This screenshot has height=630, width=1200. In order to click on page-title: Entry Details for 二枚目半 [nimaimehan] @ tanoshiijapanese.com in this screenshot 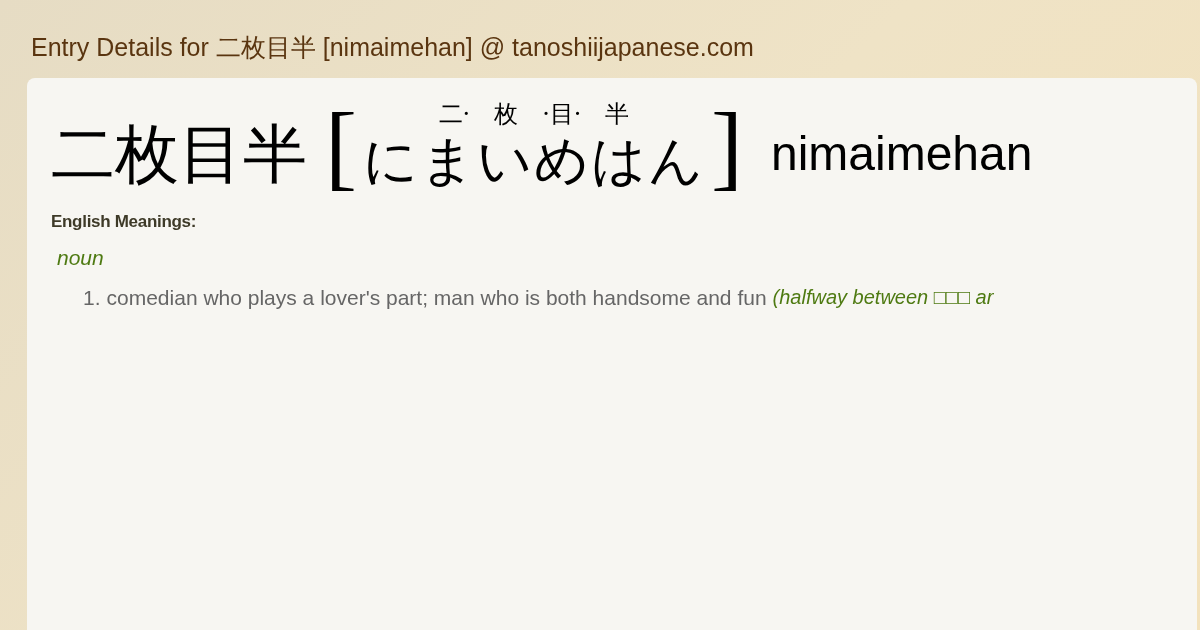, I will do `click(392, 47)`.